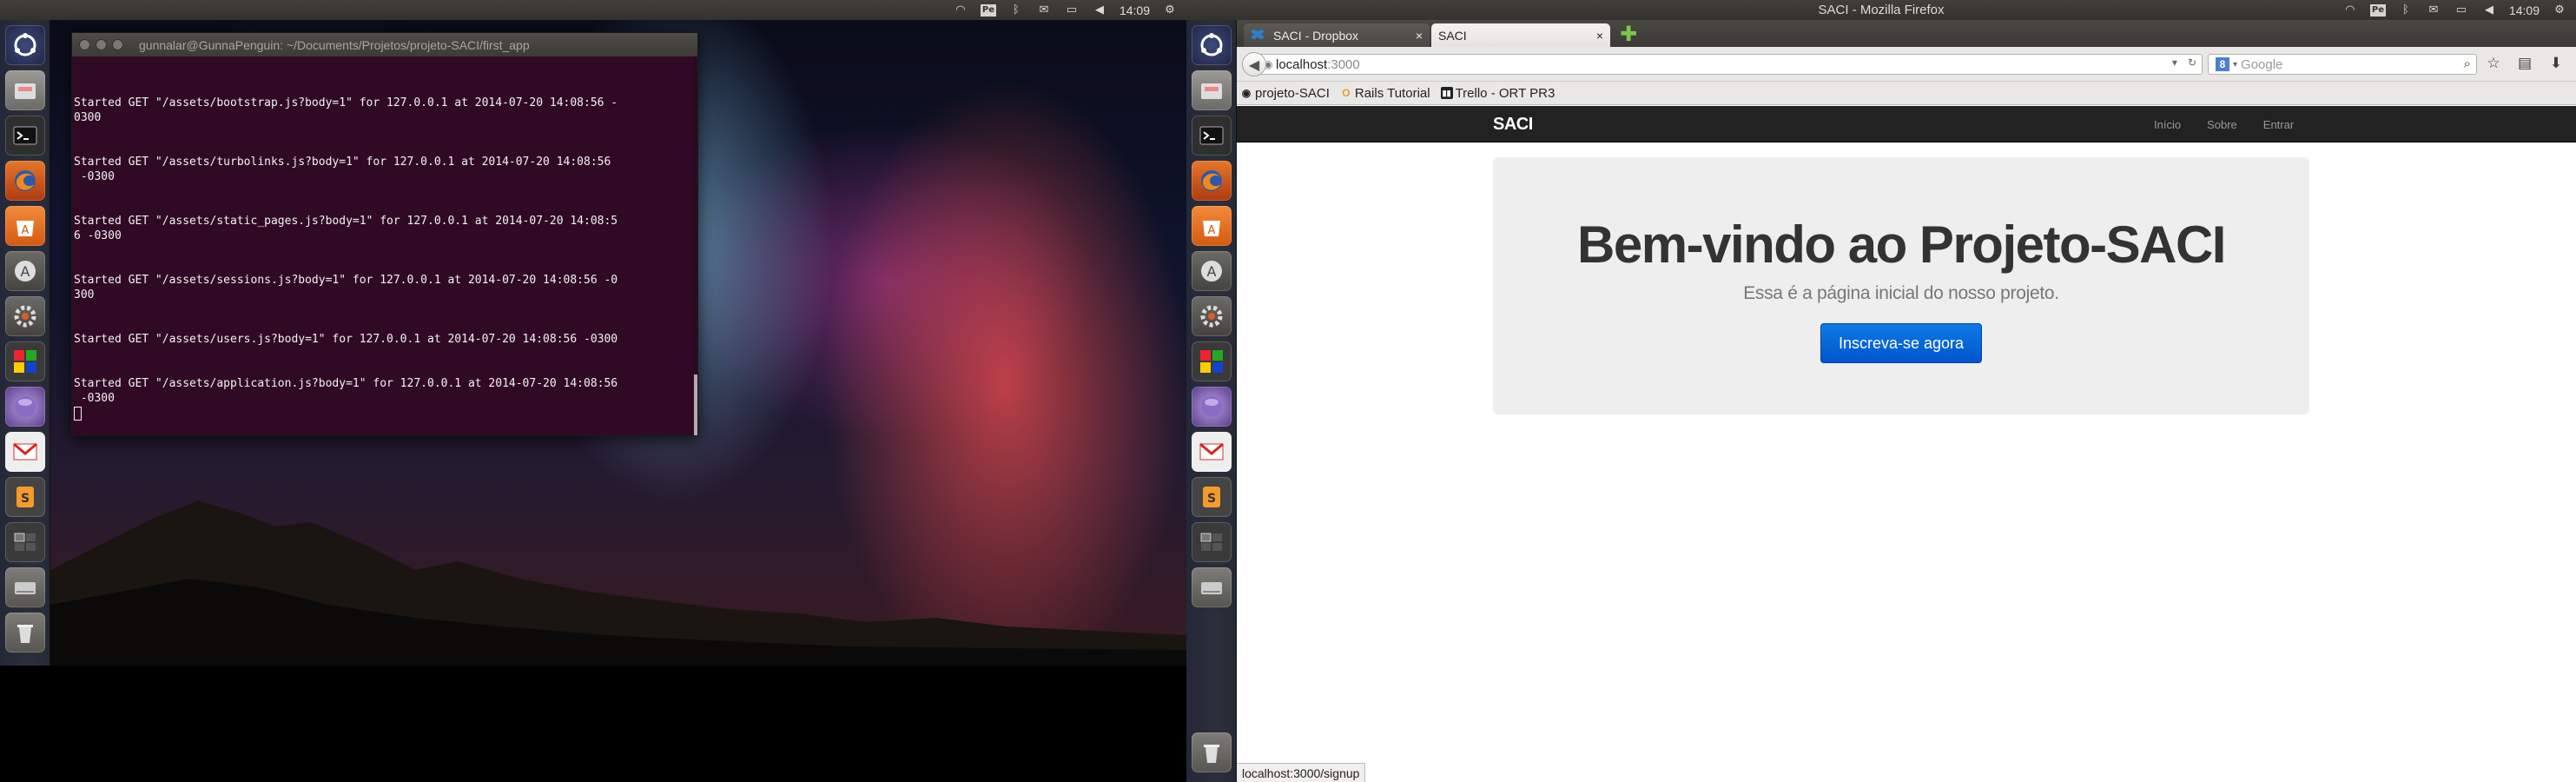 This screenshot has height=782, width=2576. What do you see at coordinates (1901, 343) in the screenshot?
I see `signup-button: Inscreva-se agora` at bounding box center [1901, 343].